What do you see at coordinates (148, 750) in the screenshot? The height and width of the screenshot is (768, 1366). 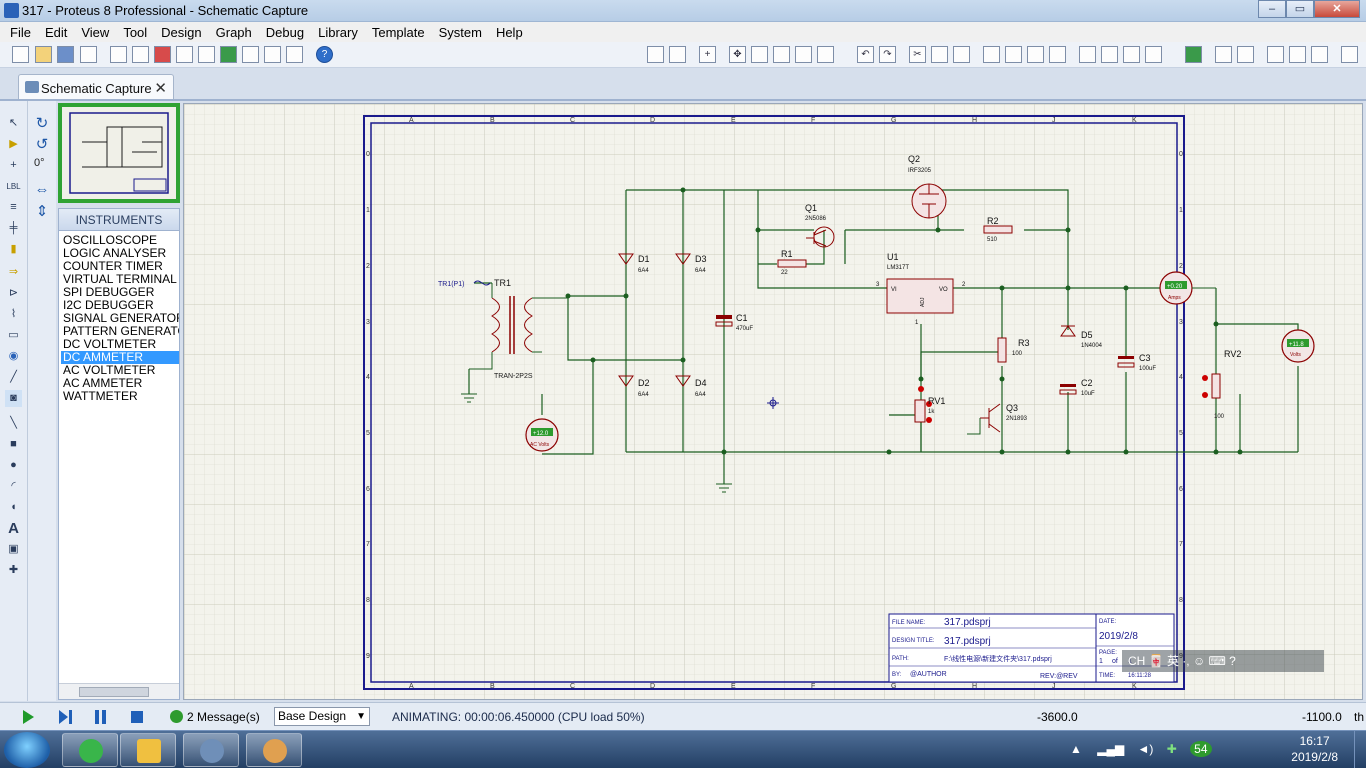 I see `taskbar-app-explorer` at bounding box center [148, 750].